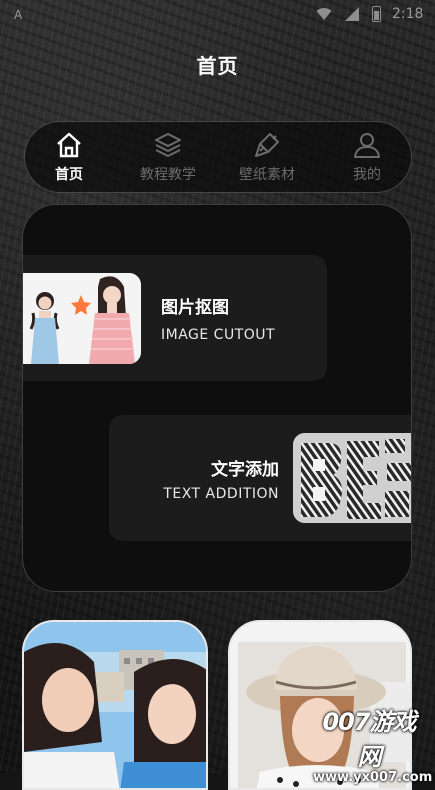 The height and width of the screenshot is (790, 435). Describe the element at coordinates (218, 157) in the screenshot. I see `top-tab-bar: 首页 教程教学 壁纸素材 我的` at that location.